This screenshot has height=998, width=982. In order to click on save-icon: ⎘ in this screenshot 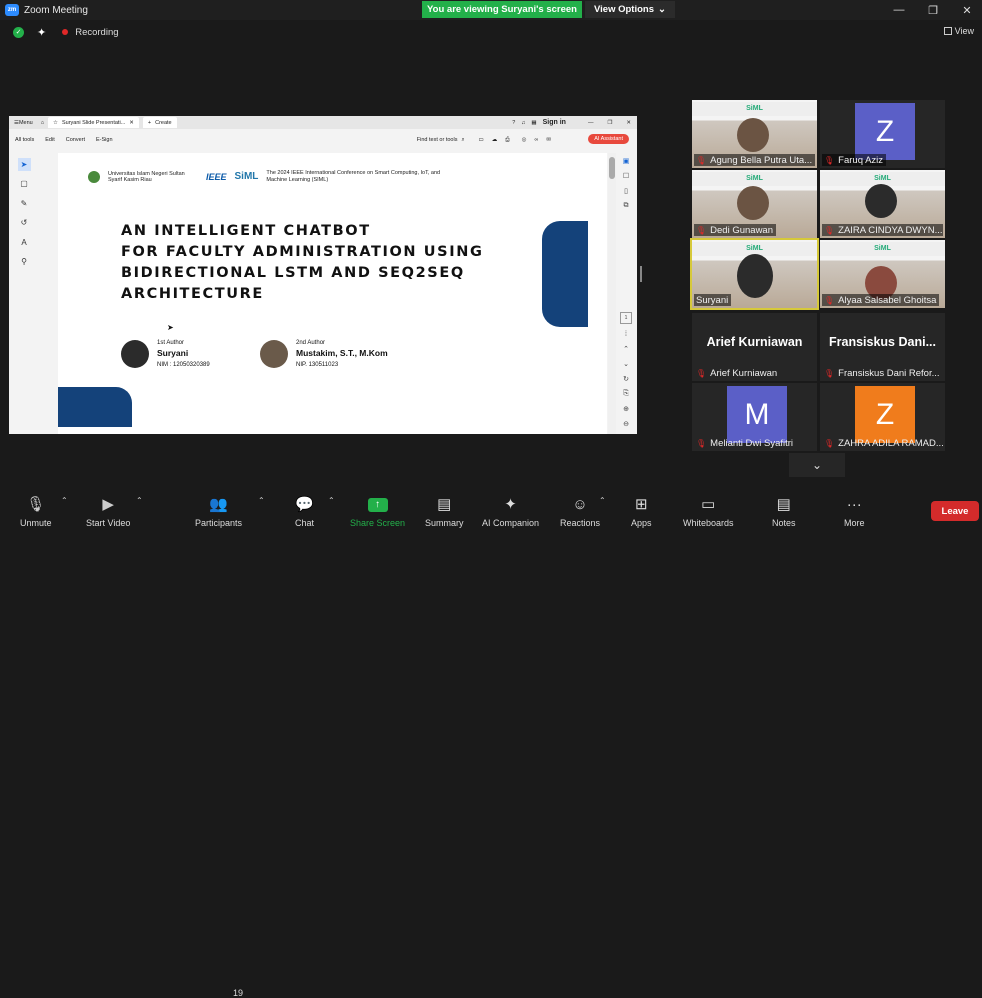, I will do `click(626, 394)`.